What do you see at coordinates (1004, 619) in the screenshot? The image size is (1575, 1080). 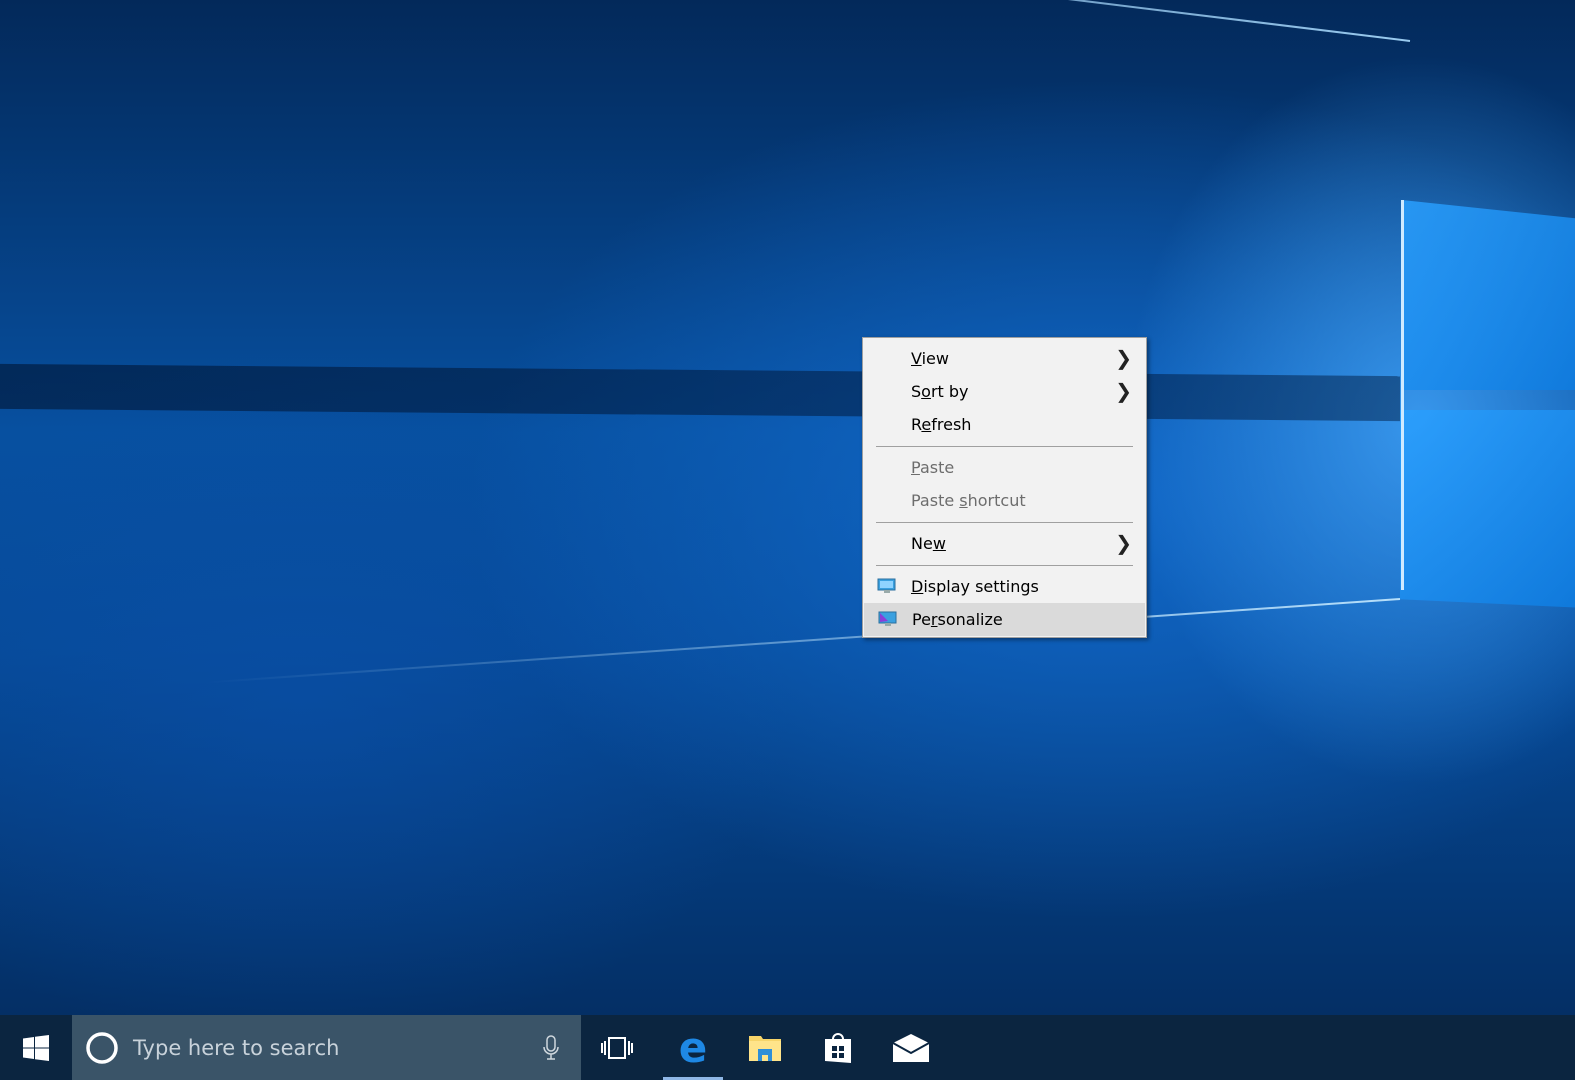 I see `menu-item-personalize: Personalize` at bounding box center [1004, 619].